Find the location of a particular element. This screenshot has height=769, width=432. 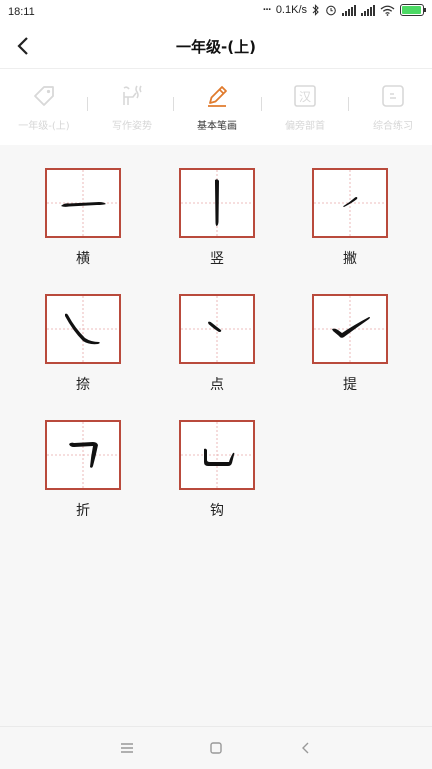

stroke-name: 撇 is located at coordinates (350, 259).